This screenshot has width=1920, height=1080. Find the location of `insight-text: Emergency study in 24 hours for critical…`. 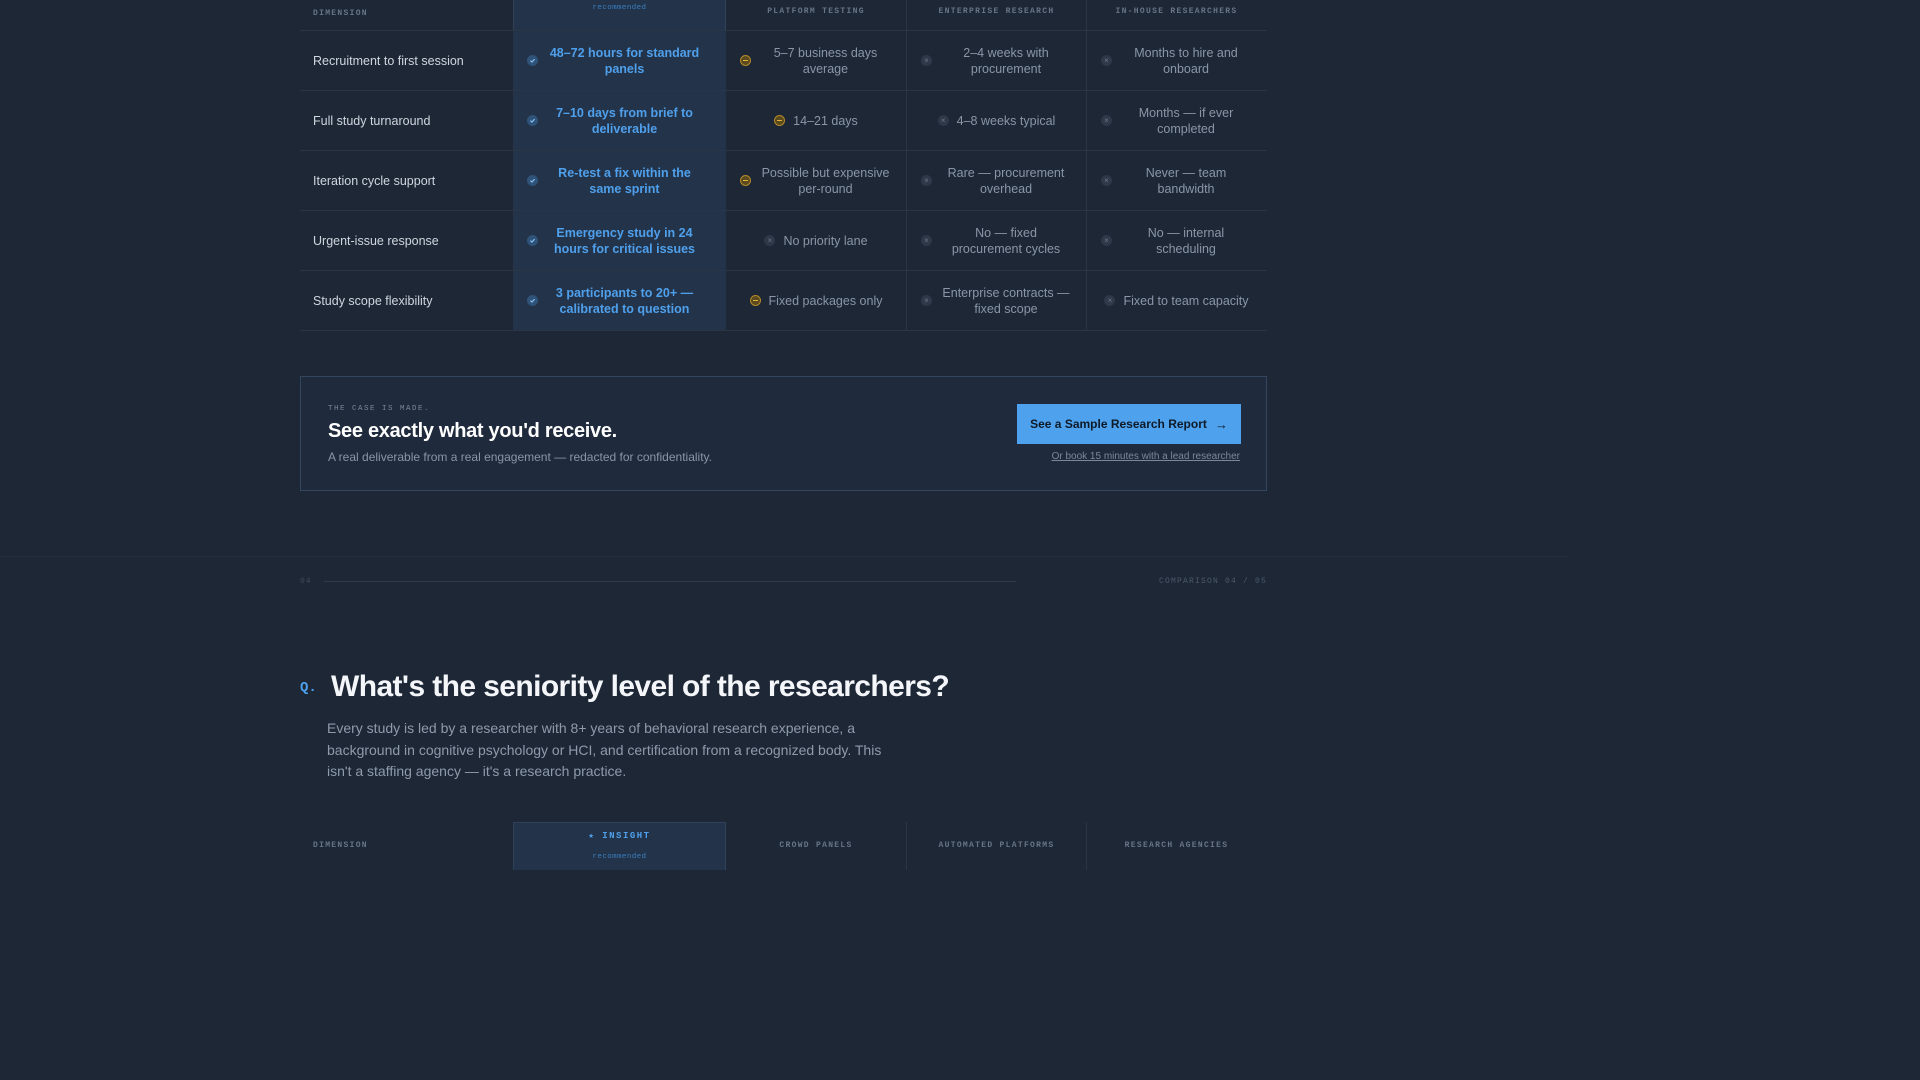

insight-text: Emergency study in 24 hours for critical… is located at coordinates (624, 240).